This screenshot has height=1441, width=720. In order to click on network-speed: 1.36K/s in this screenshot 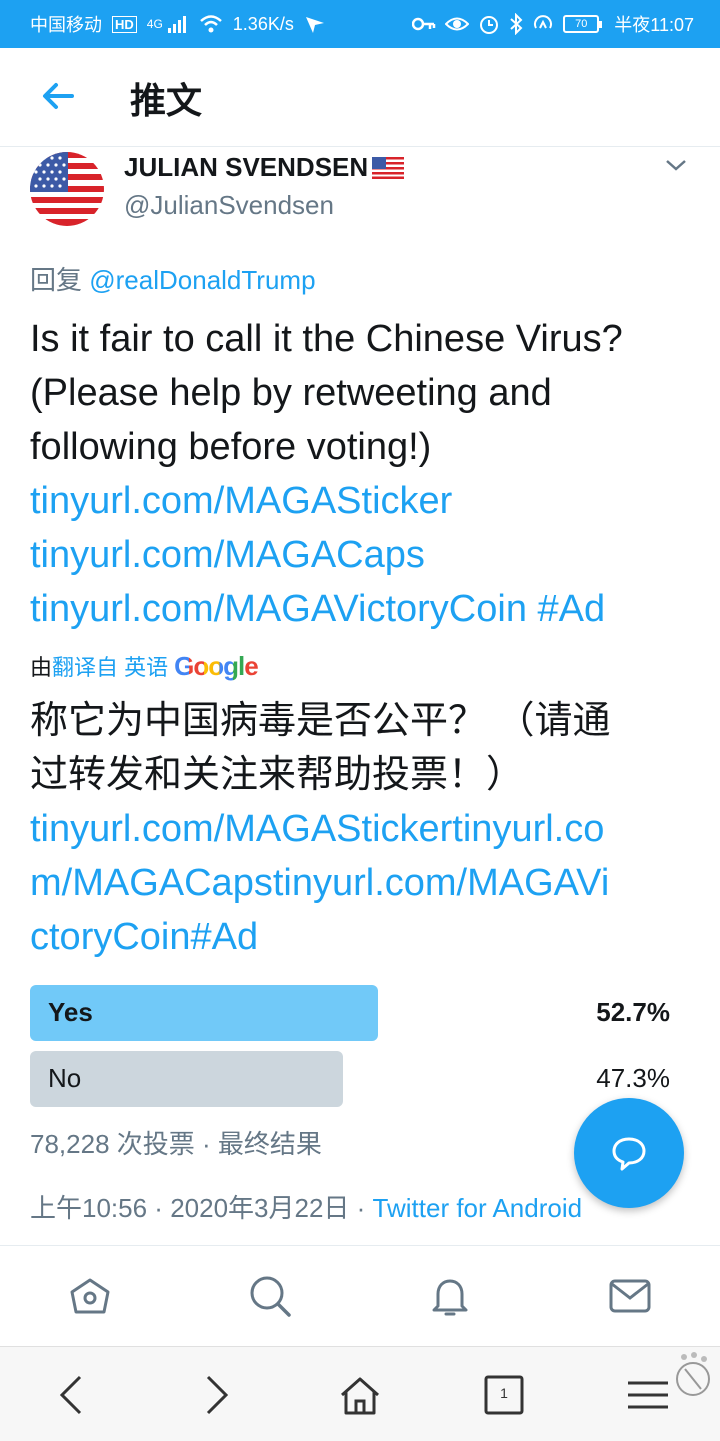, I will do `click(263, 23)`.